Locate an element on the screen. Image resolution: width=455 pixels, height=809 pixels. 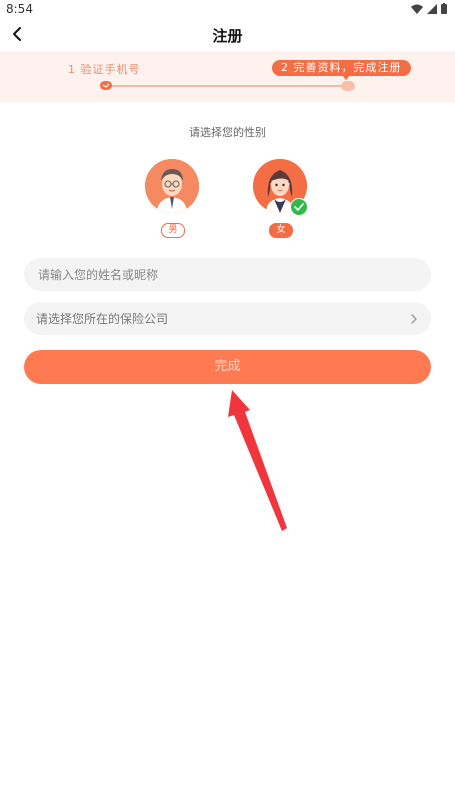
page-title: 注册 is located at coordinates (227, 36).